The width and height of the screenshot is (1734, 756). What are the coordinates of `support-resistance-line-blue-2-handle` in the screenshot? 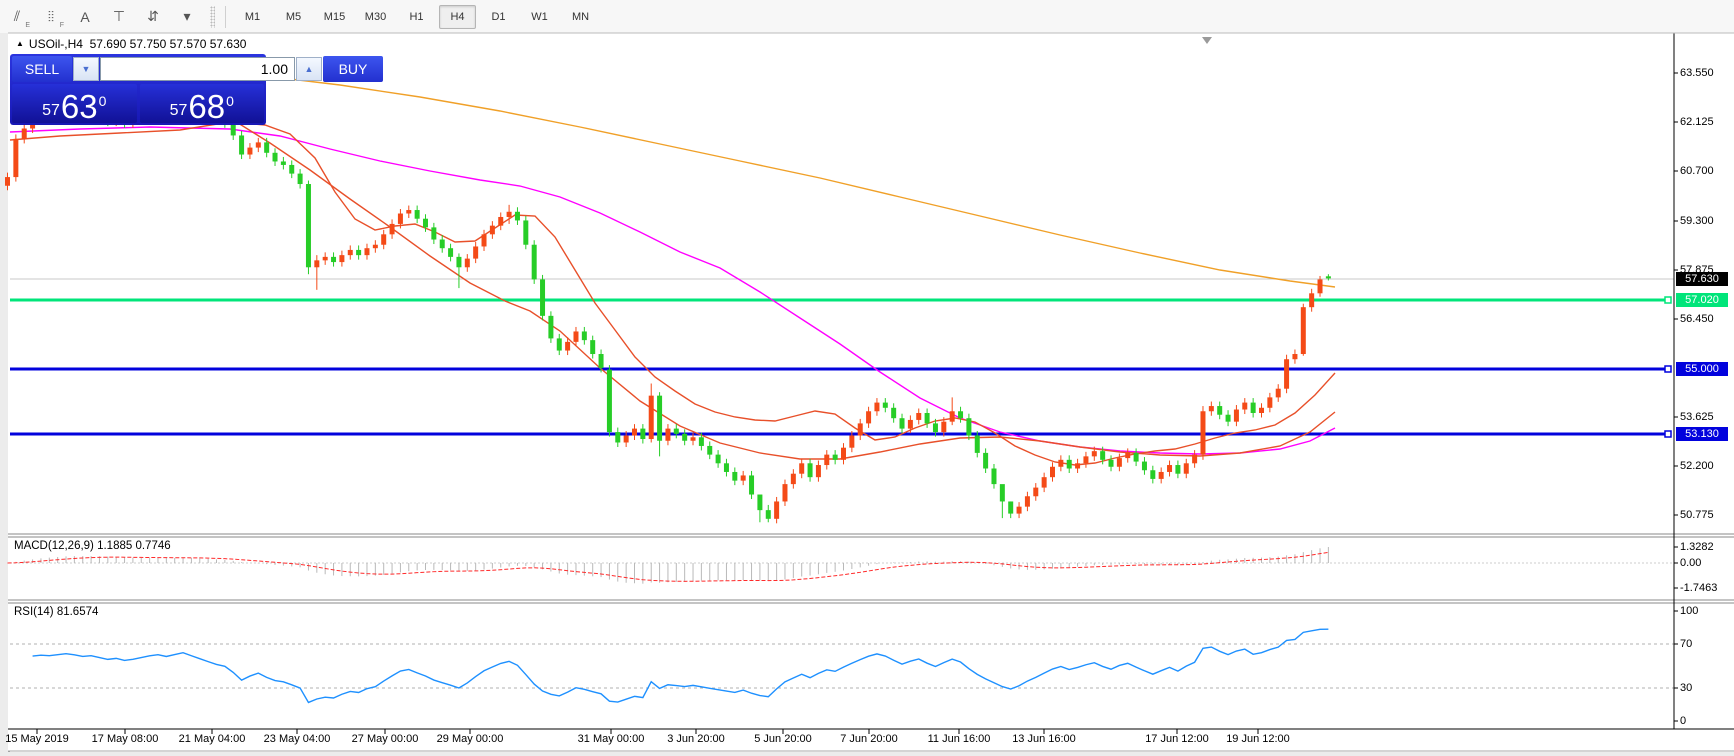 It's located at (1668, 434).